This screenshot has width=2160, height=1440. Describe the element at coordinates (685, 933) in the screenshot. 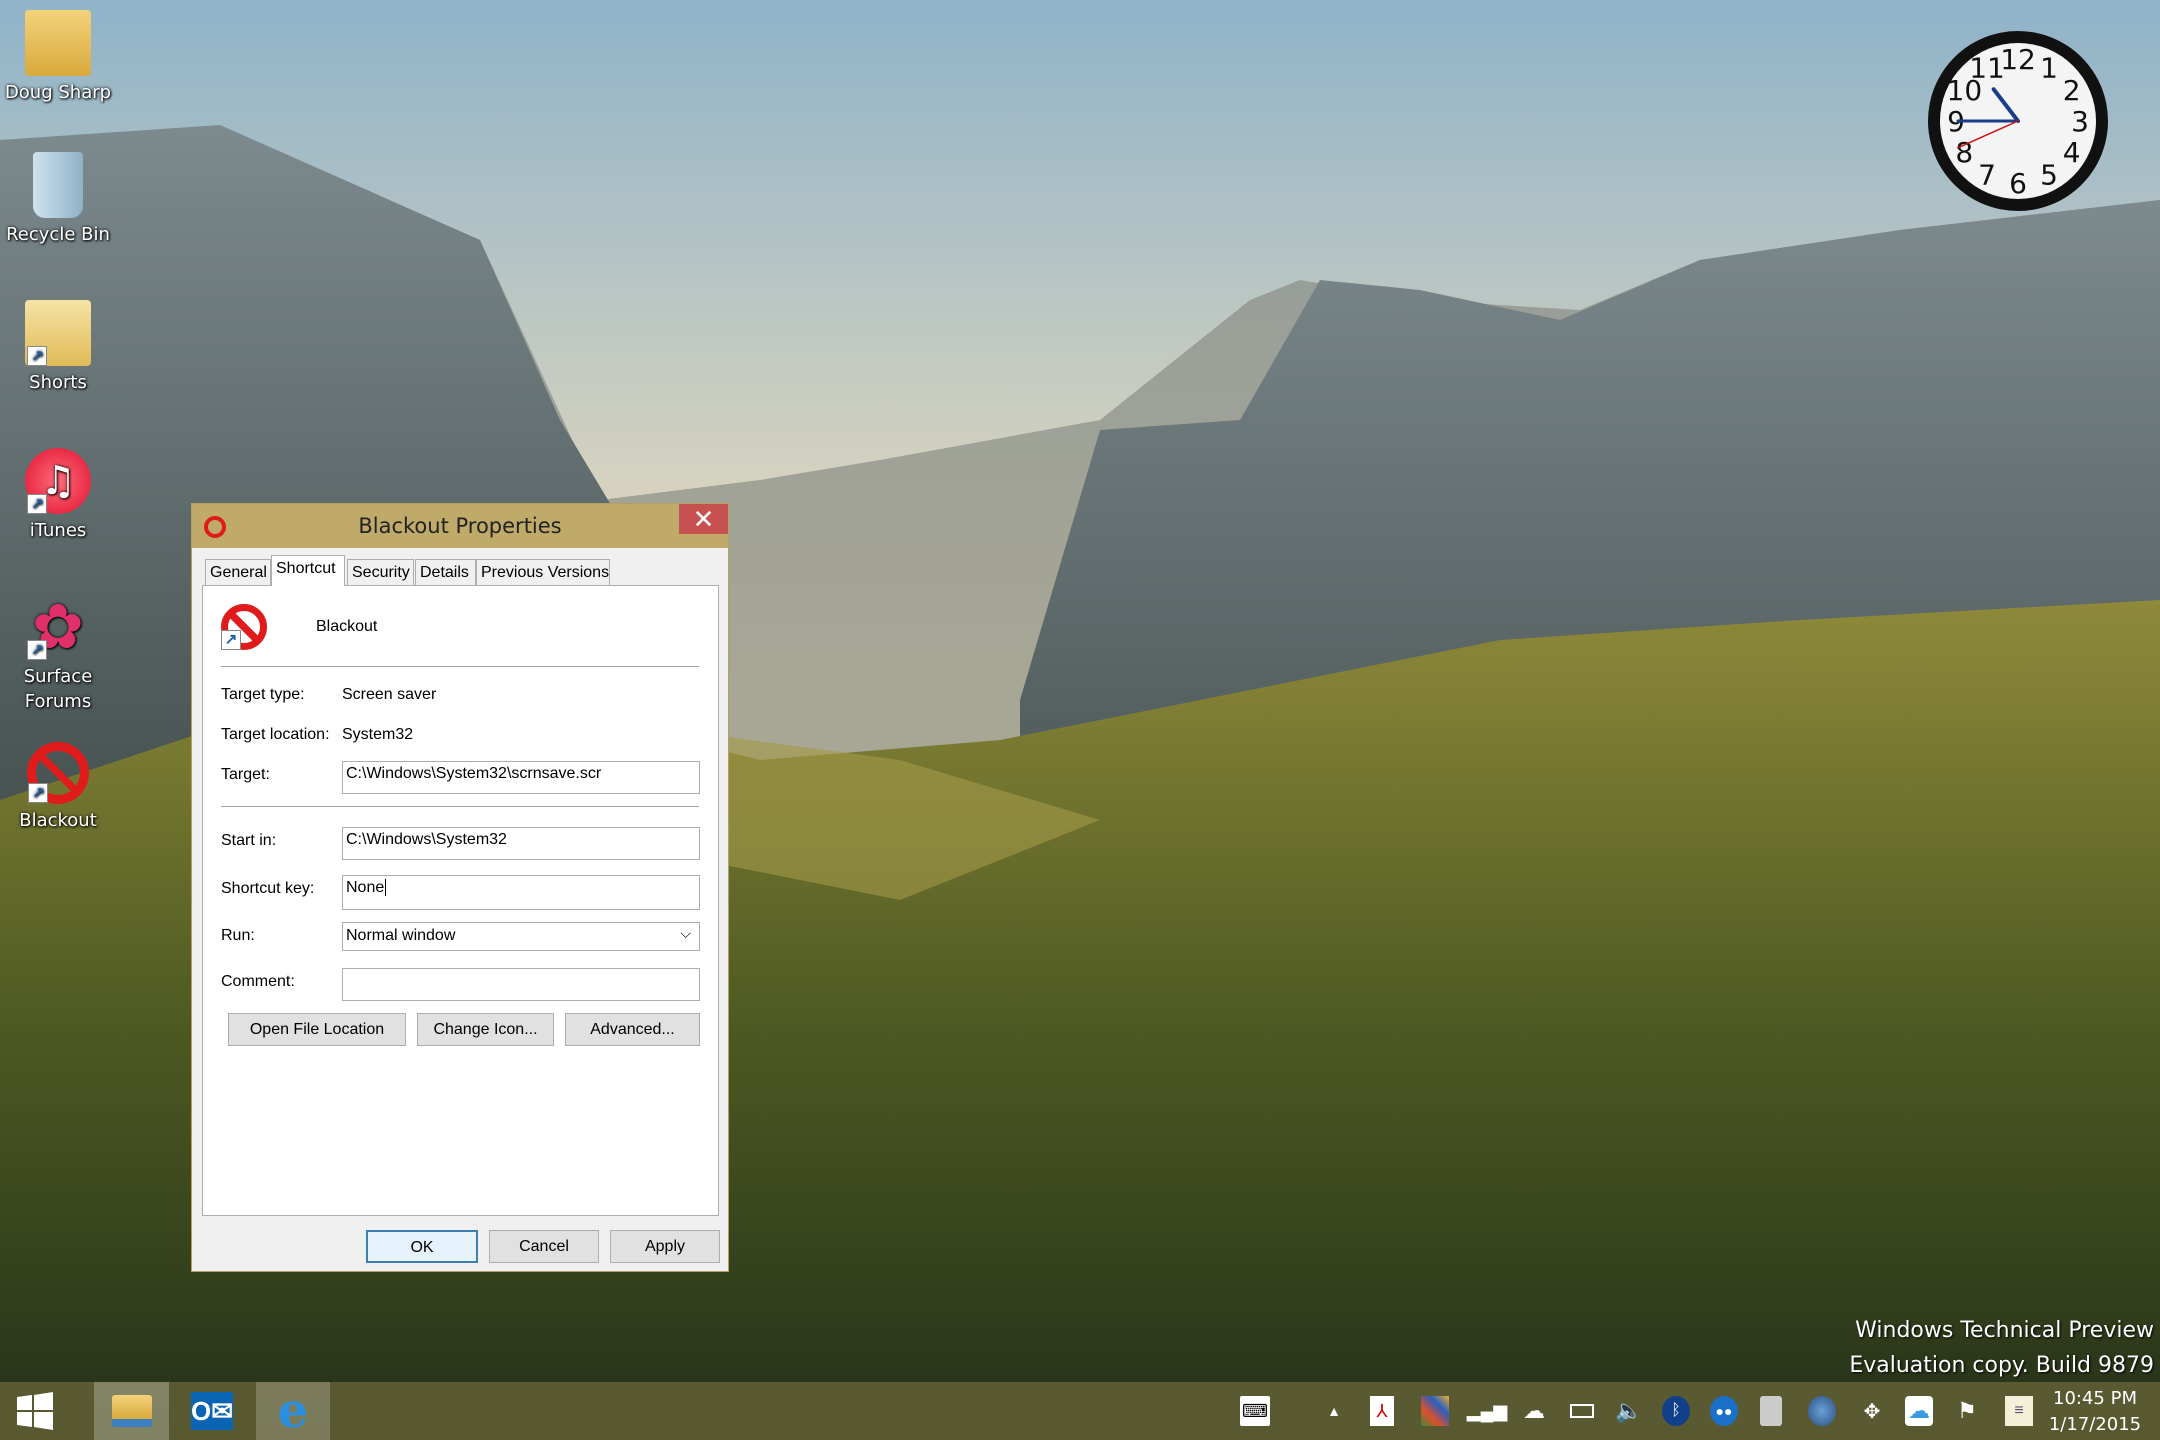

I see `chevron-down-icon: ⌵` at that location.